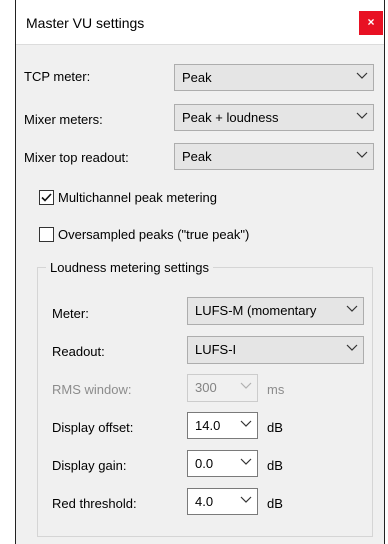 This screenshot has width=388, height=544. What do you see at coordinates (275, 503) in the screenshot?
I see `red-threshold-unit: dB` at bounding box center [275, 503].